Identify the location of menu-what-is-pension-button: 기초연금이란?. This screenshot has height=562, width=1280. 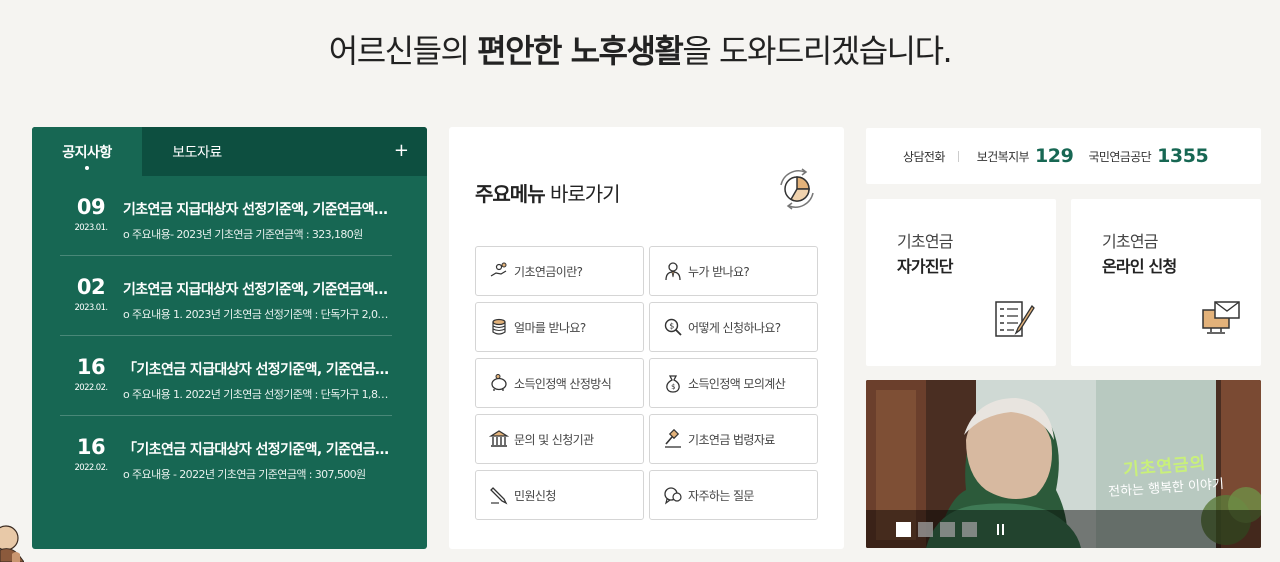
(559, 271).